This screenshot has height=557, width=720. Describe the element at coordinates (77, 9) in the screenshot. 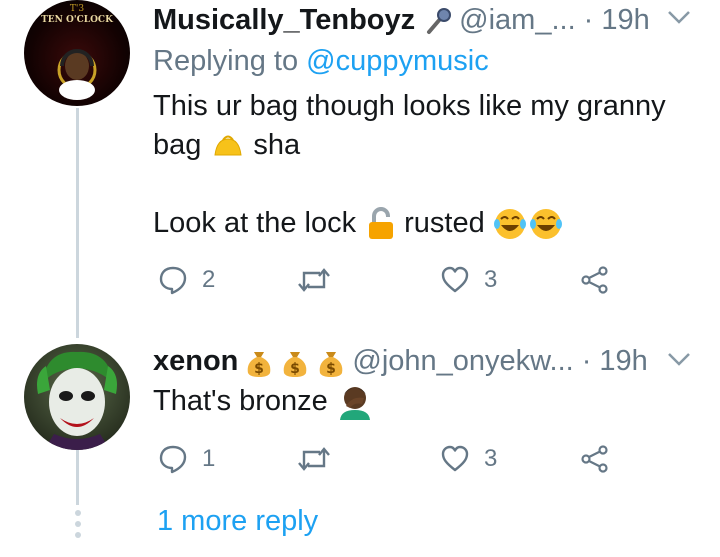

I see `avatar-logo-text-top: T'3` at that location.